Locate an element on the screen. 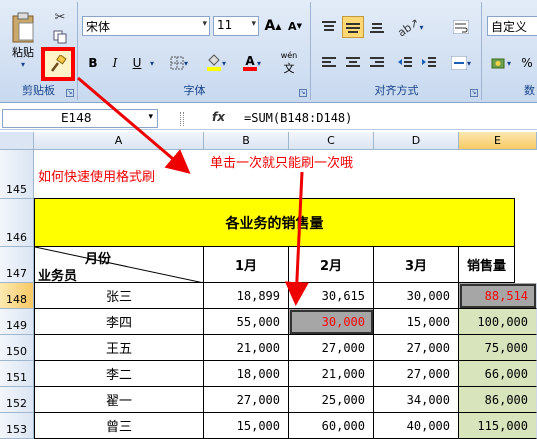 The image size is (537, 439). month-value-cell: 40,000 is located at coordinates (416, 426).